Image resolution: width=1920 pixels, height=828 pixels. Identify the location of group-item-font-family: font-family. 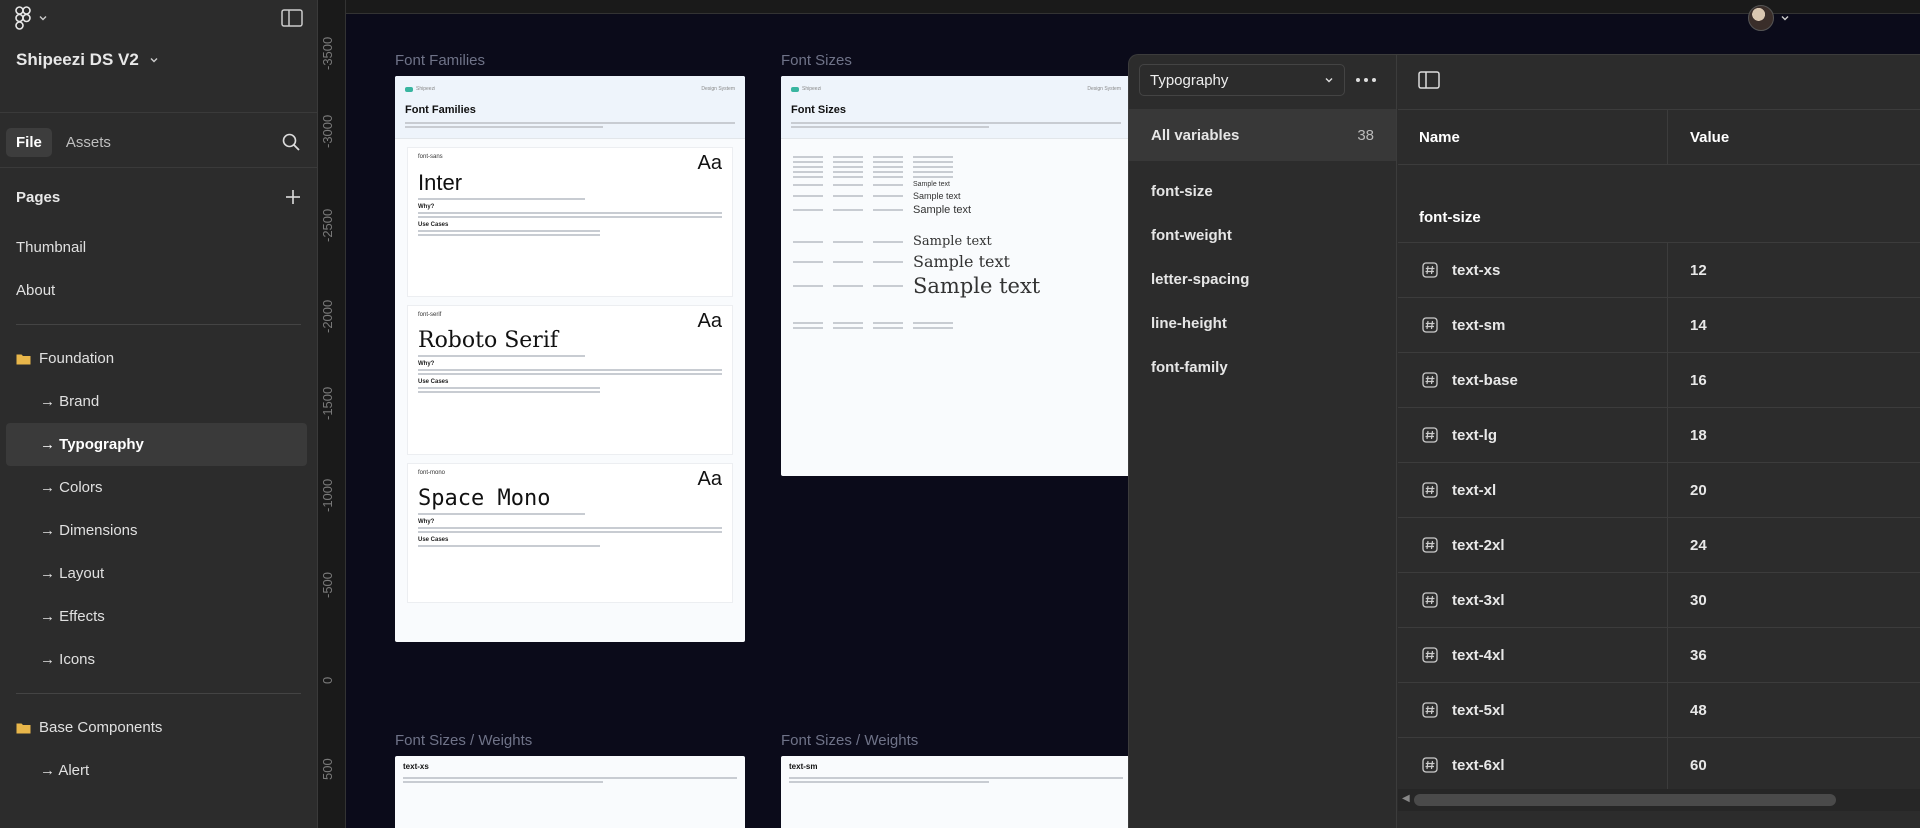
(1262, 367).